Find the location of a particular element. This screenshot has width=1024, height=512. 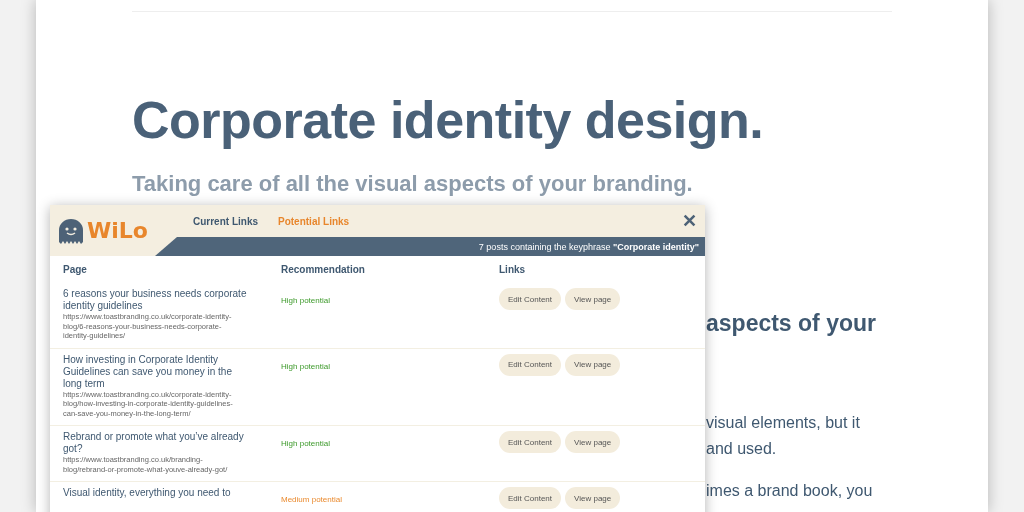

body-text: imes a brand book, you is located at coordinates (789, 490).